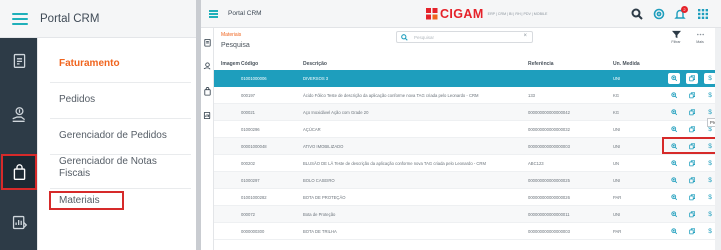 The height and width of the screenshot is (250, 721). What do you see at coordinates (718, 139) in the screenshot?
I see `vertical-scrollbar` at bounding box center [718, 139].